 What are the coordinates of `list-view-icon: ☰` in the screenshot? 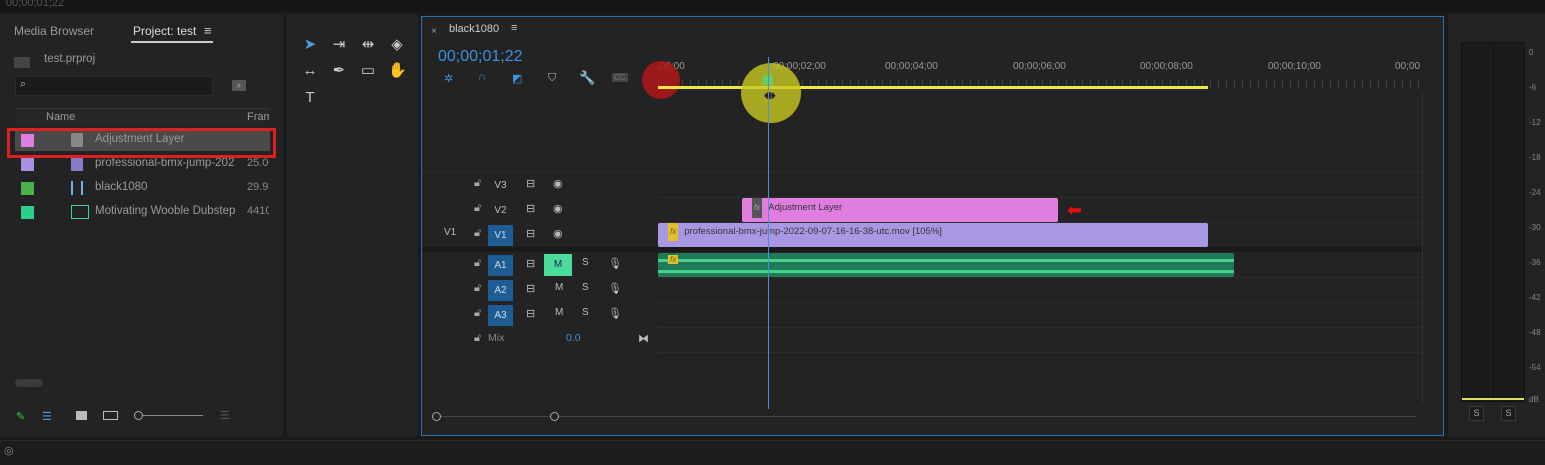 It's located at (47, 416).